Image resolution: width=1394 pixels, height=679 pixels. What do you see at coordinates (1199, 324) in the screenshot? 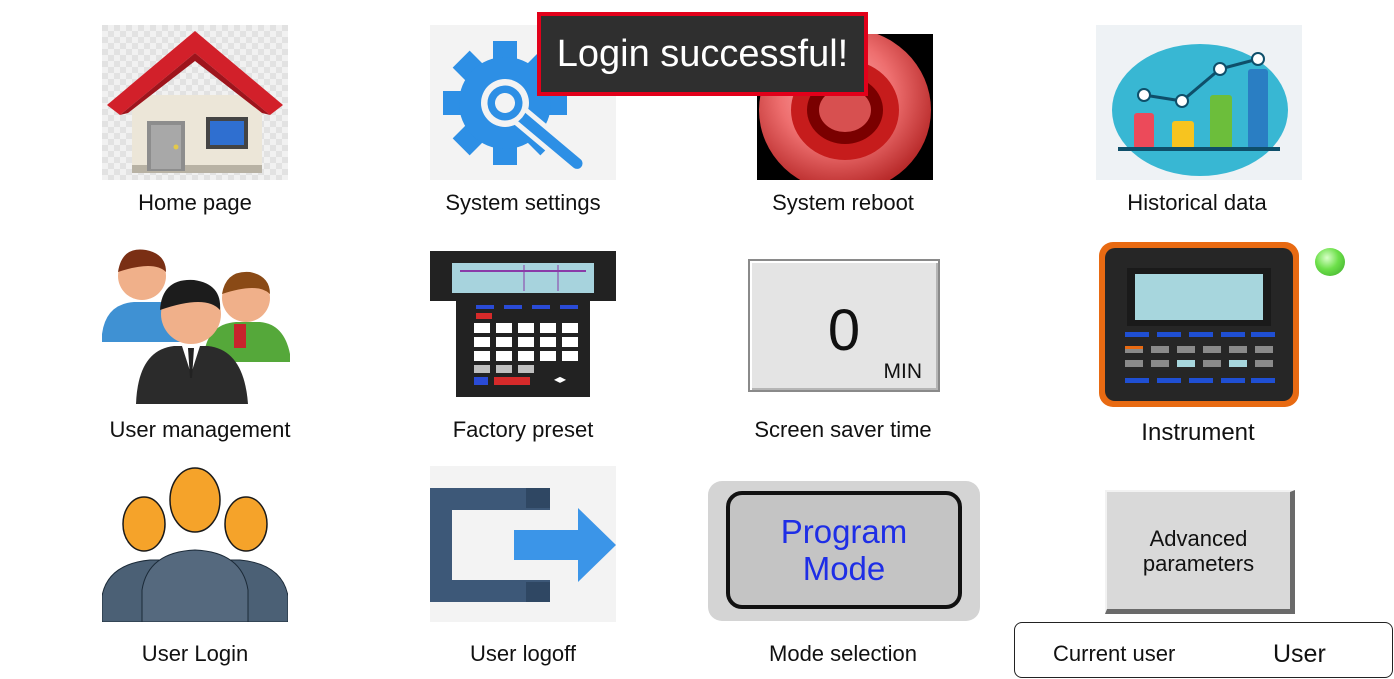
I see `orange-instrument-icon` at bounding box center [1199, 324].